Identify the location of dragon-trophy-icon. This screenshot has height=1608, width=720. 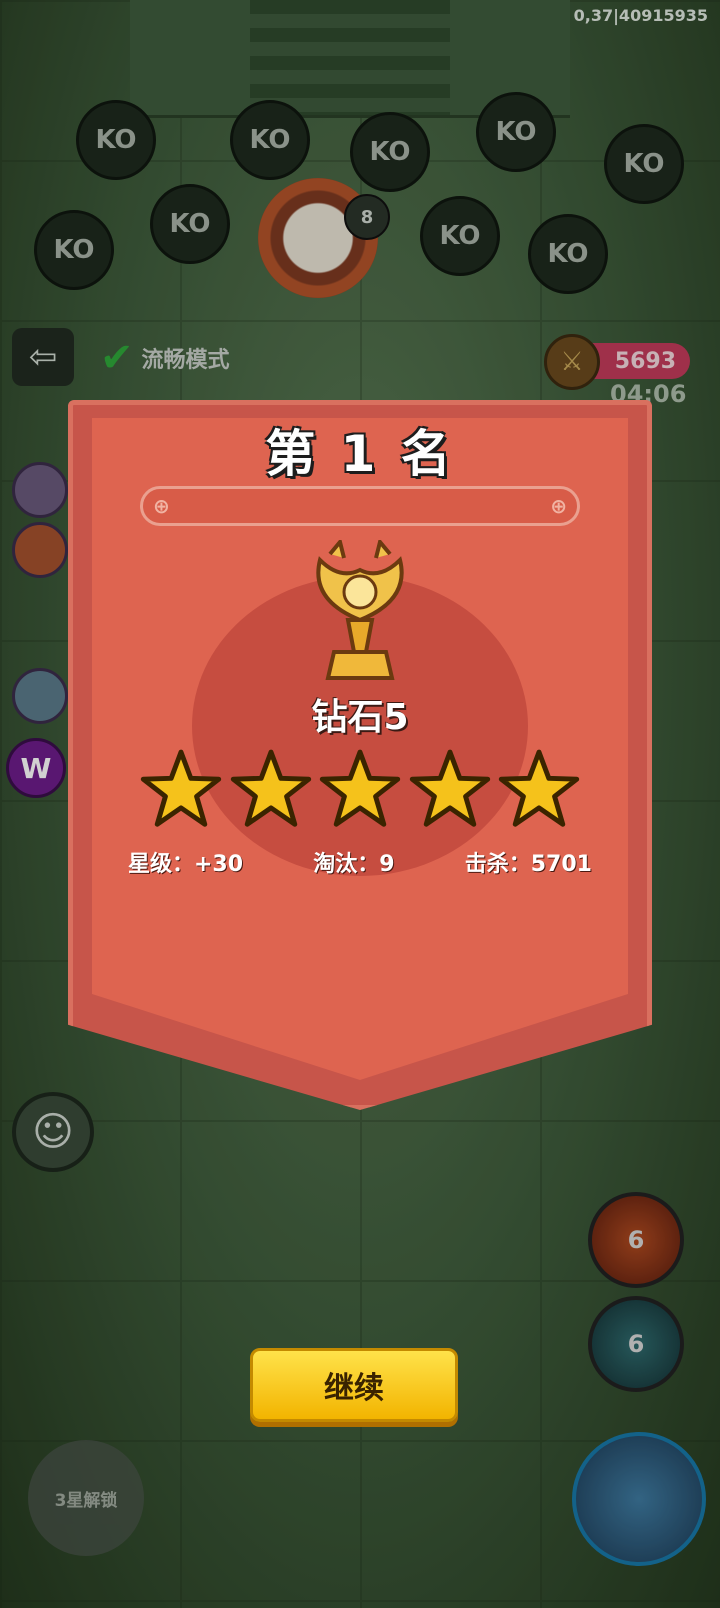
(360, 610).